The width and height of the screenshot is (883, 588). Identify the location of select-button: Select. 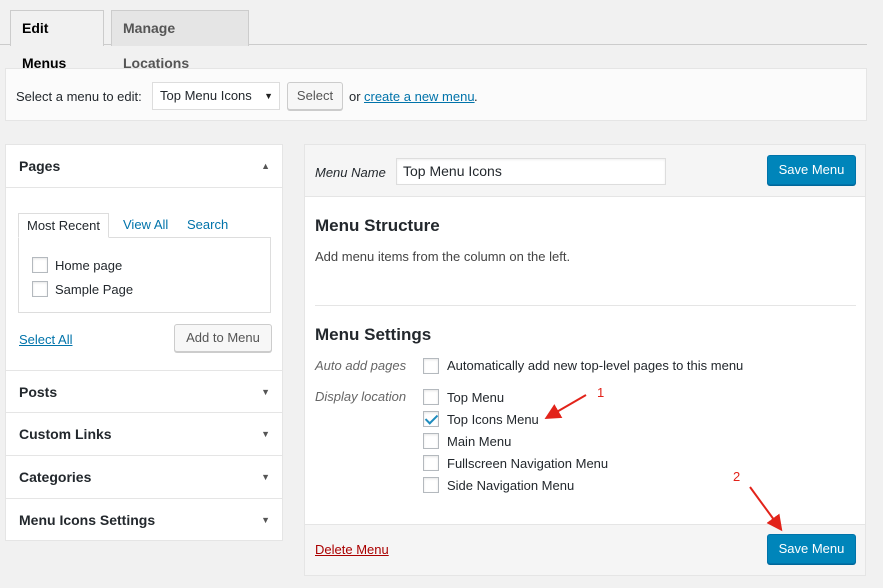
(315, 96).